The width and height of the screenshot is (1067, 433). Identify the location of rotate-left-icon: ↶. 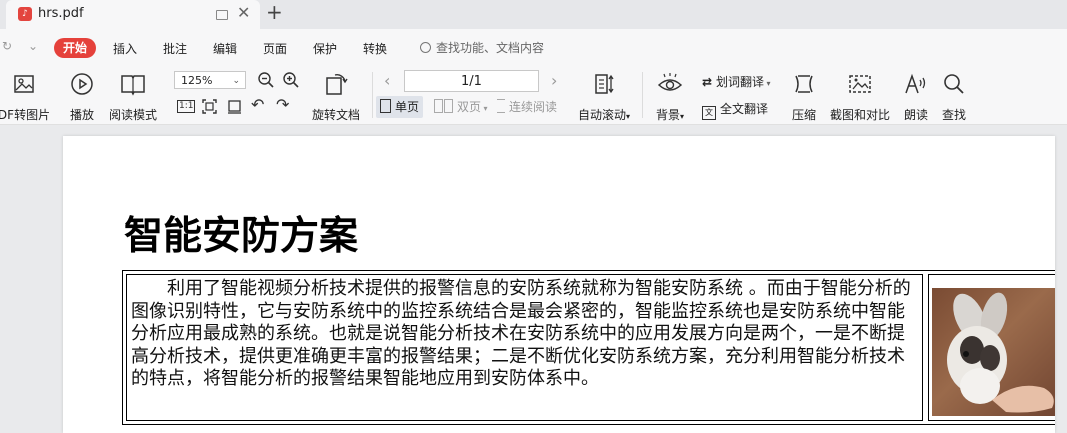
(257, 104).